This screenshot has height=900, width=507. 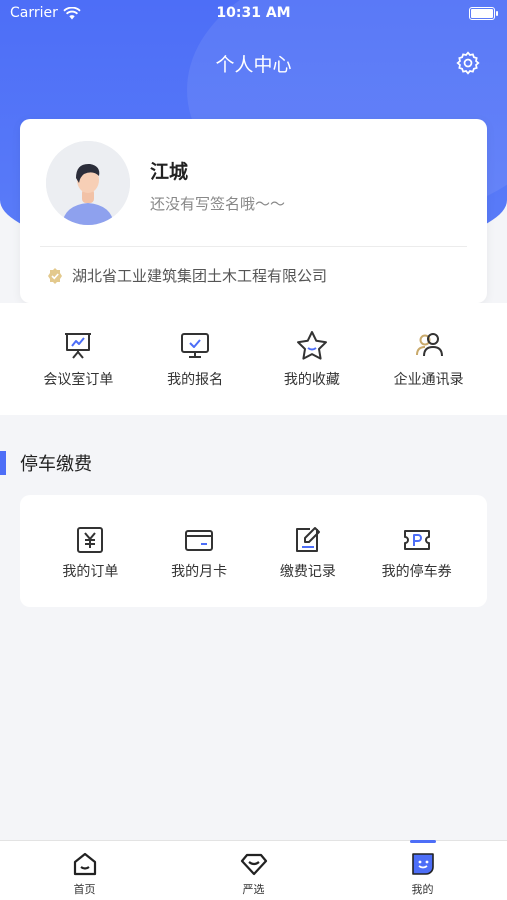 I want to click on section-accent-bar, so click(x=3, y=463).